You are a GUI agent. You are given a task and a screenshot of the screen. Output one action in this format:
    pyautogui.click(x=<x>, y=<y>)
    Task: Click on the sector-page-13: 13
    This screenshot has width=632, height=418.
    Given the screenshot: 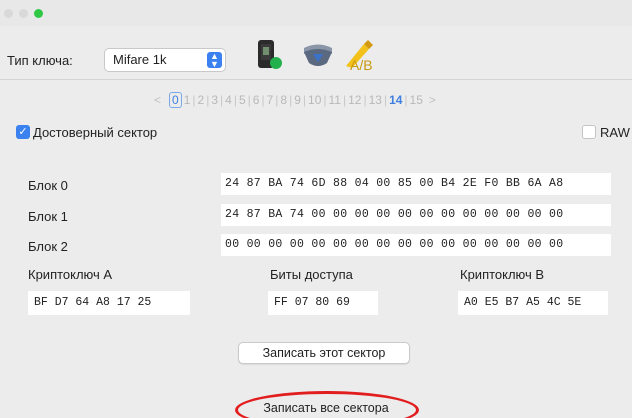 What is the action you would take?
    pyautogui.click(x=375, y=100)
    